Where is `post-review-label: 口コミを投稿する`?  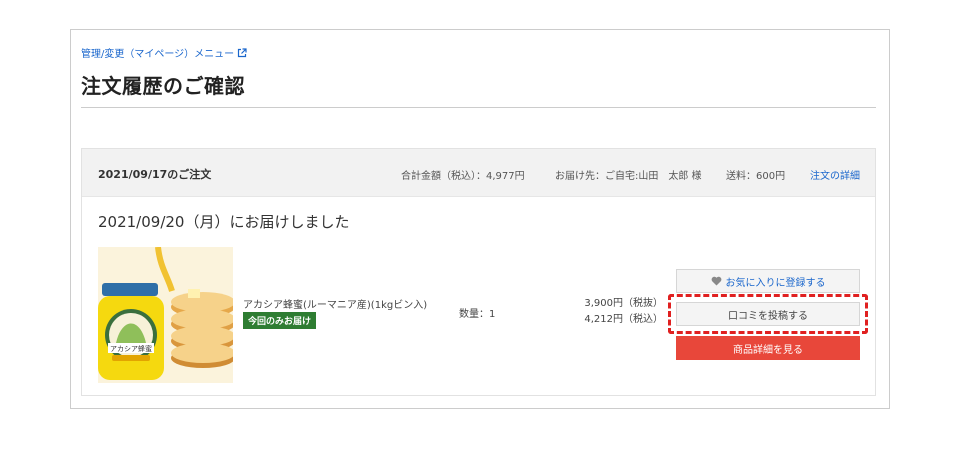 post-review-label: 口コミを投稿する is located at coordinates (768, 316).